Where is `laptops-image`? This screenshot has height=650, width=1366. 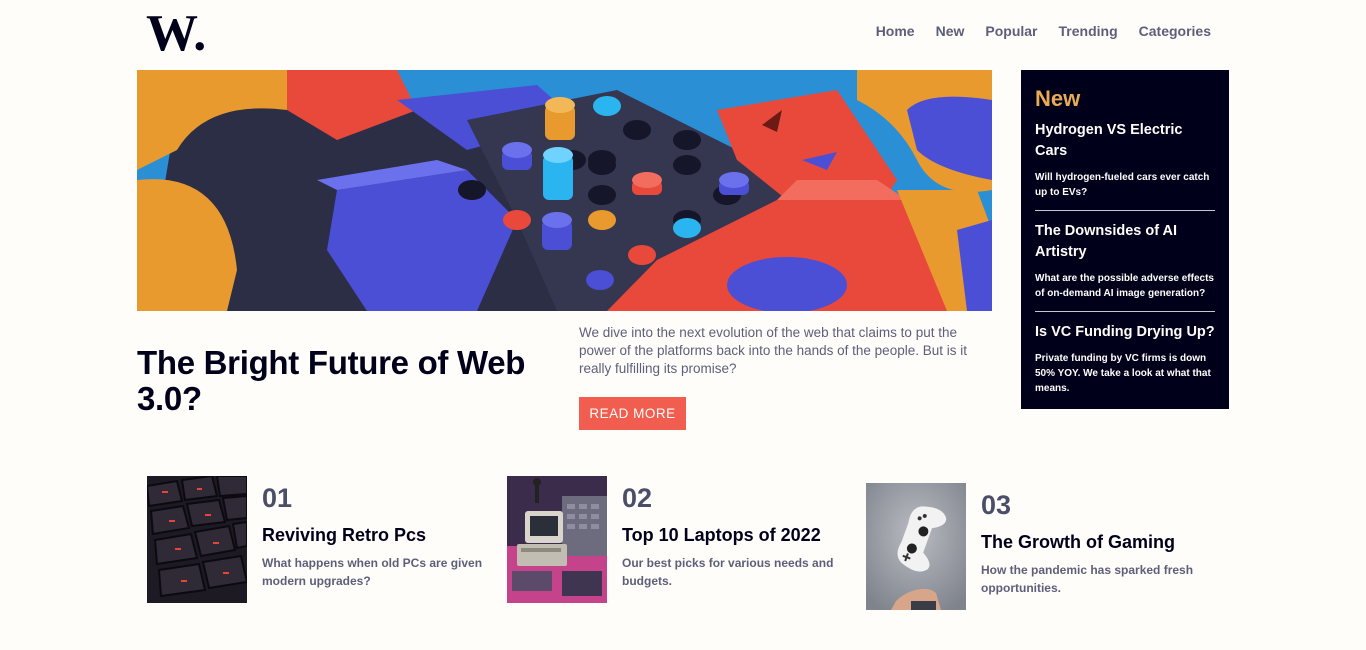
laptops-image is located at coordinates (557, 539).